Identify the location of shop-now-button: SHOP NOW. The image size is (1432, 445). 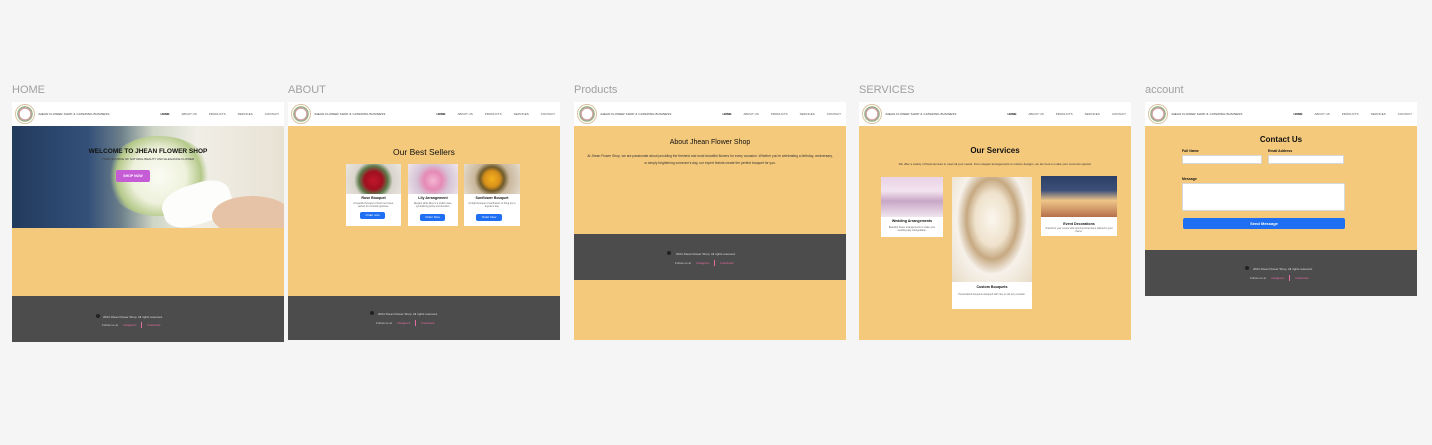
(133, 176).